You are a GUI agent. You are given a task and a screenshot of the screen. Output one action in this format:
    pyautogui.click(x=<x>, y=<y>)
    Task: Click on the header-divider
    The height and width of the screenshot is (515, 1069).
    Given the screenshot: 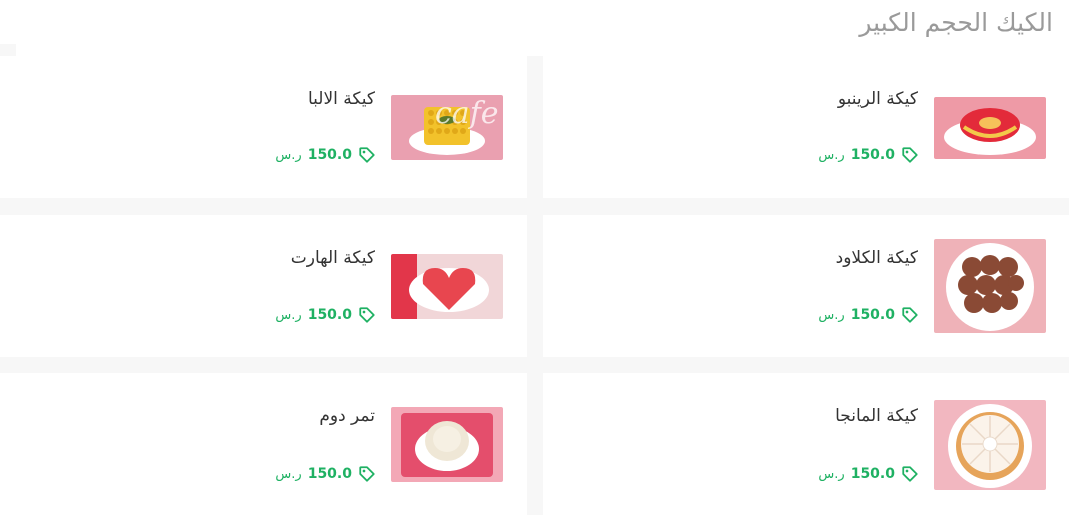 What is the action you would take?
    pyautogui.click(x=8, y=50)
    